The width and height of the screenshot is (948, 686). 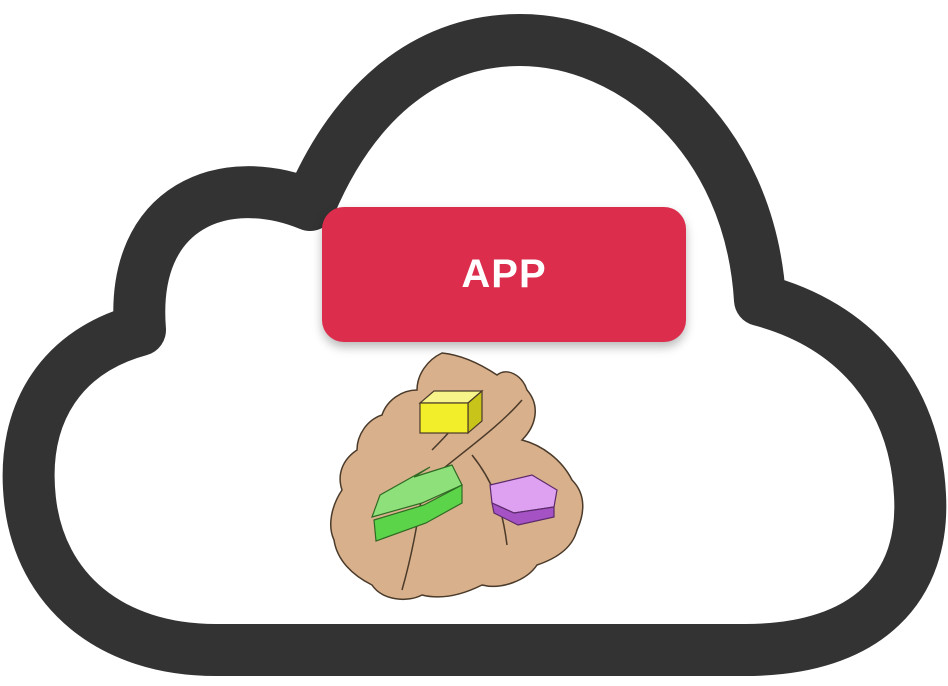 I want to click on leaf-with-shapes-icon, so click(x=457, y=476).